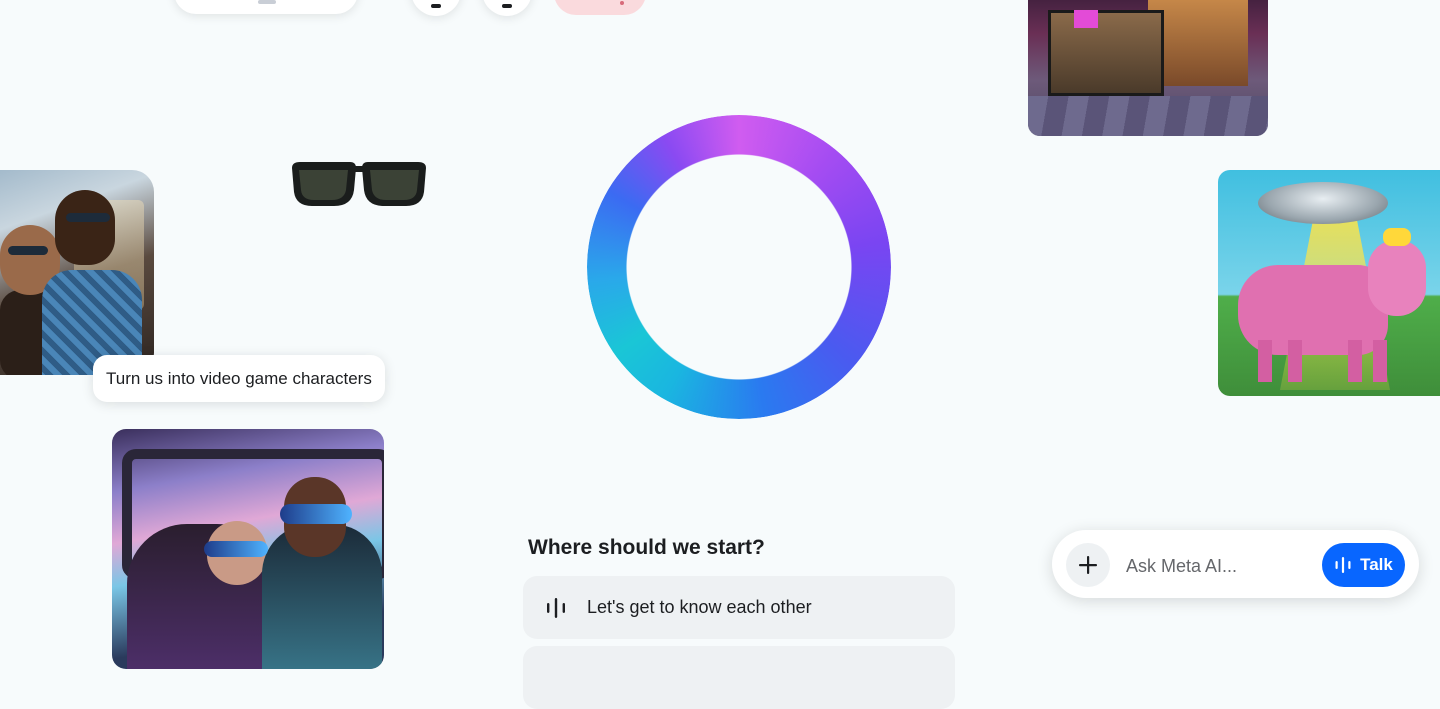  I want to click on man-face, so click(85, 227).